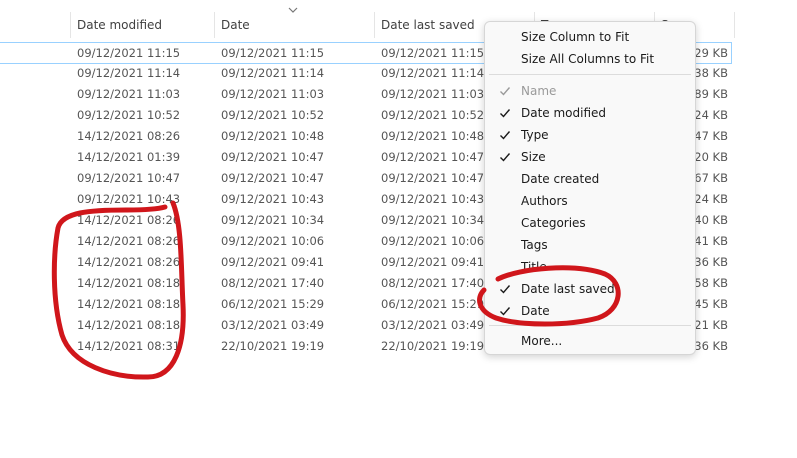 Image resolution: width=797 pixels, height=458 pixels. Describe the element at coordinates (273, 136) in the screenshot. I see `cell-date: 09/12/2021 10:48` at that location.